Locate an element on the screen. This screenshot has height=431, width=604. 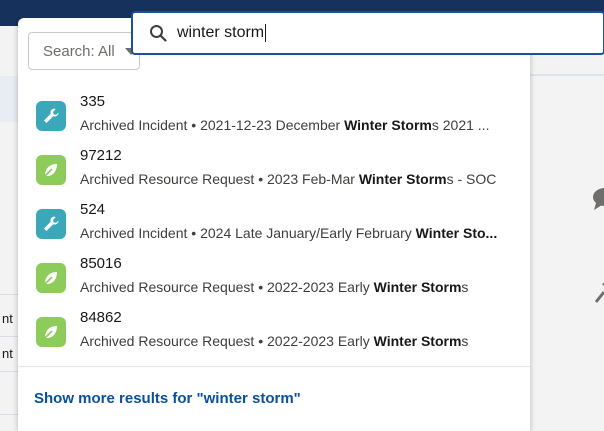
result-detail: 2023 Feb-Mar is located at coordinates (313, 179).